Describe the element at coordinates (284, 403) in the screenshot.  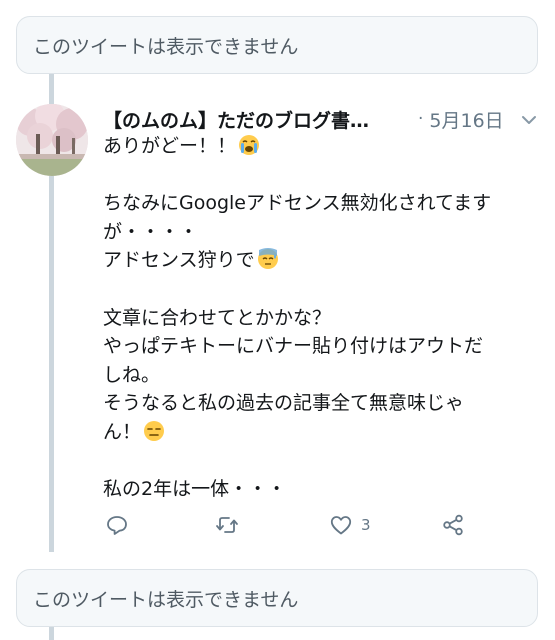
I see `tweet-line: そうなると私の過去の記事全て無意味じゃ` at that location.